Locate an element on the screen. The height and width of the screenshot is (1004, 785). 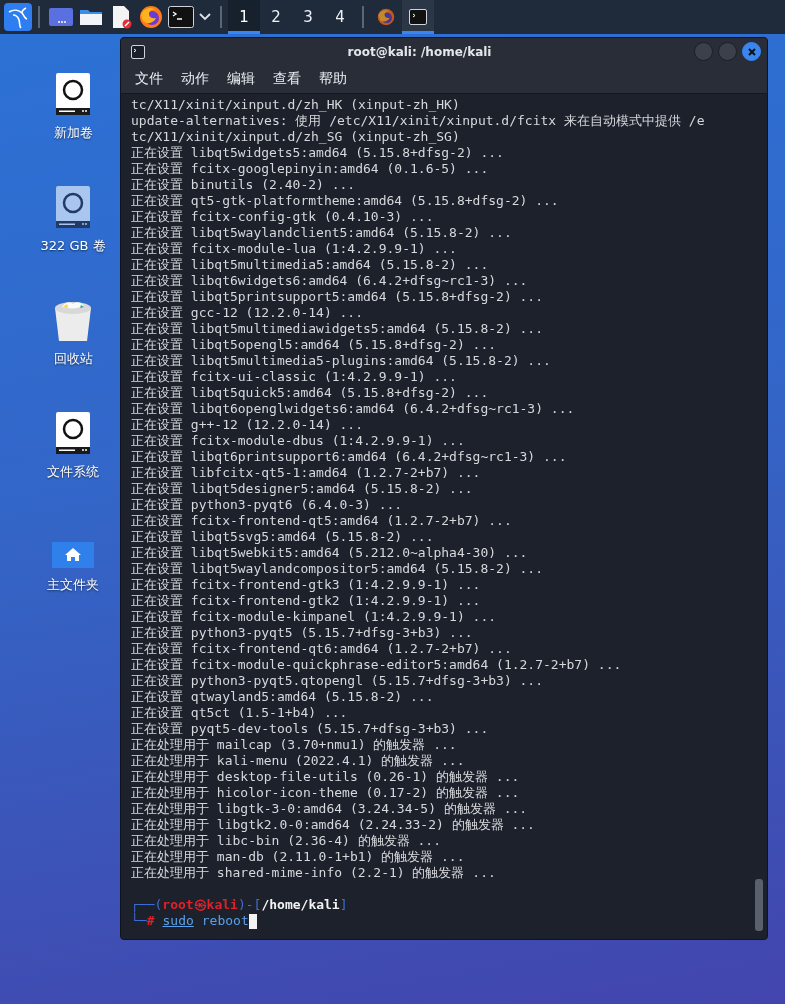
text-cursor is located at coordinates (252, 921).